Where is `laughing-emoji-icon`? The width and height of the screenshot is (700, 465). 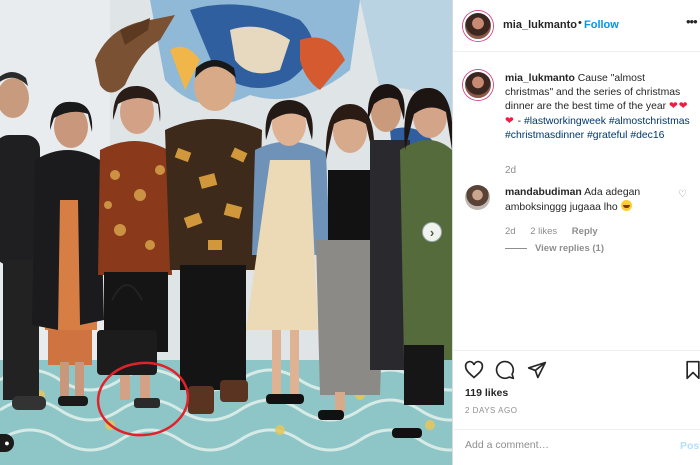 laughing-emoji-icon is located at coordinates (626, 205).